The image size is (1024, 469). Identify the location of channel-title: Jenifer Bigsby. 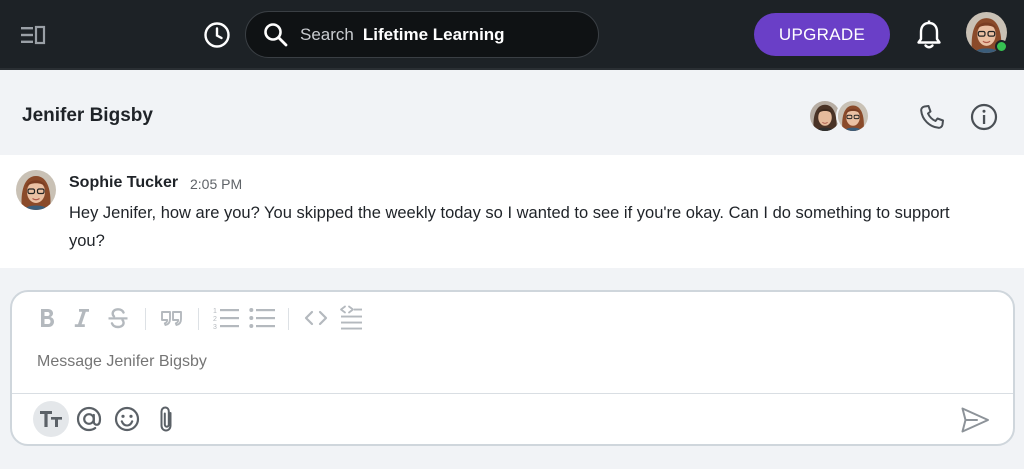
(87, 115).